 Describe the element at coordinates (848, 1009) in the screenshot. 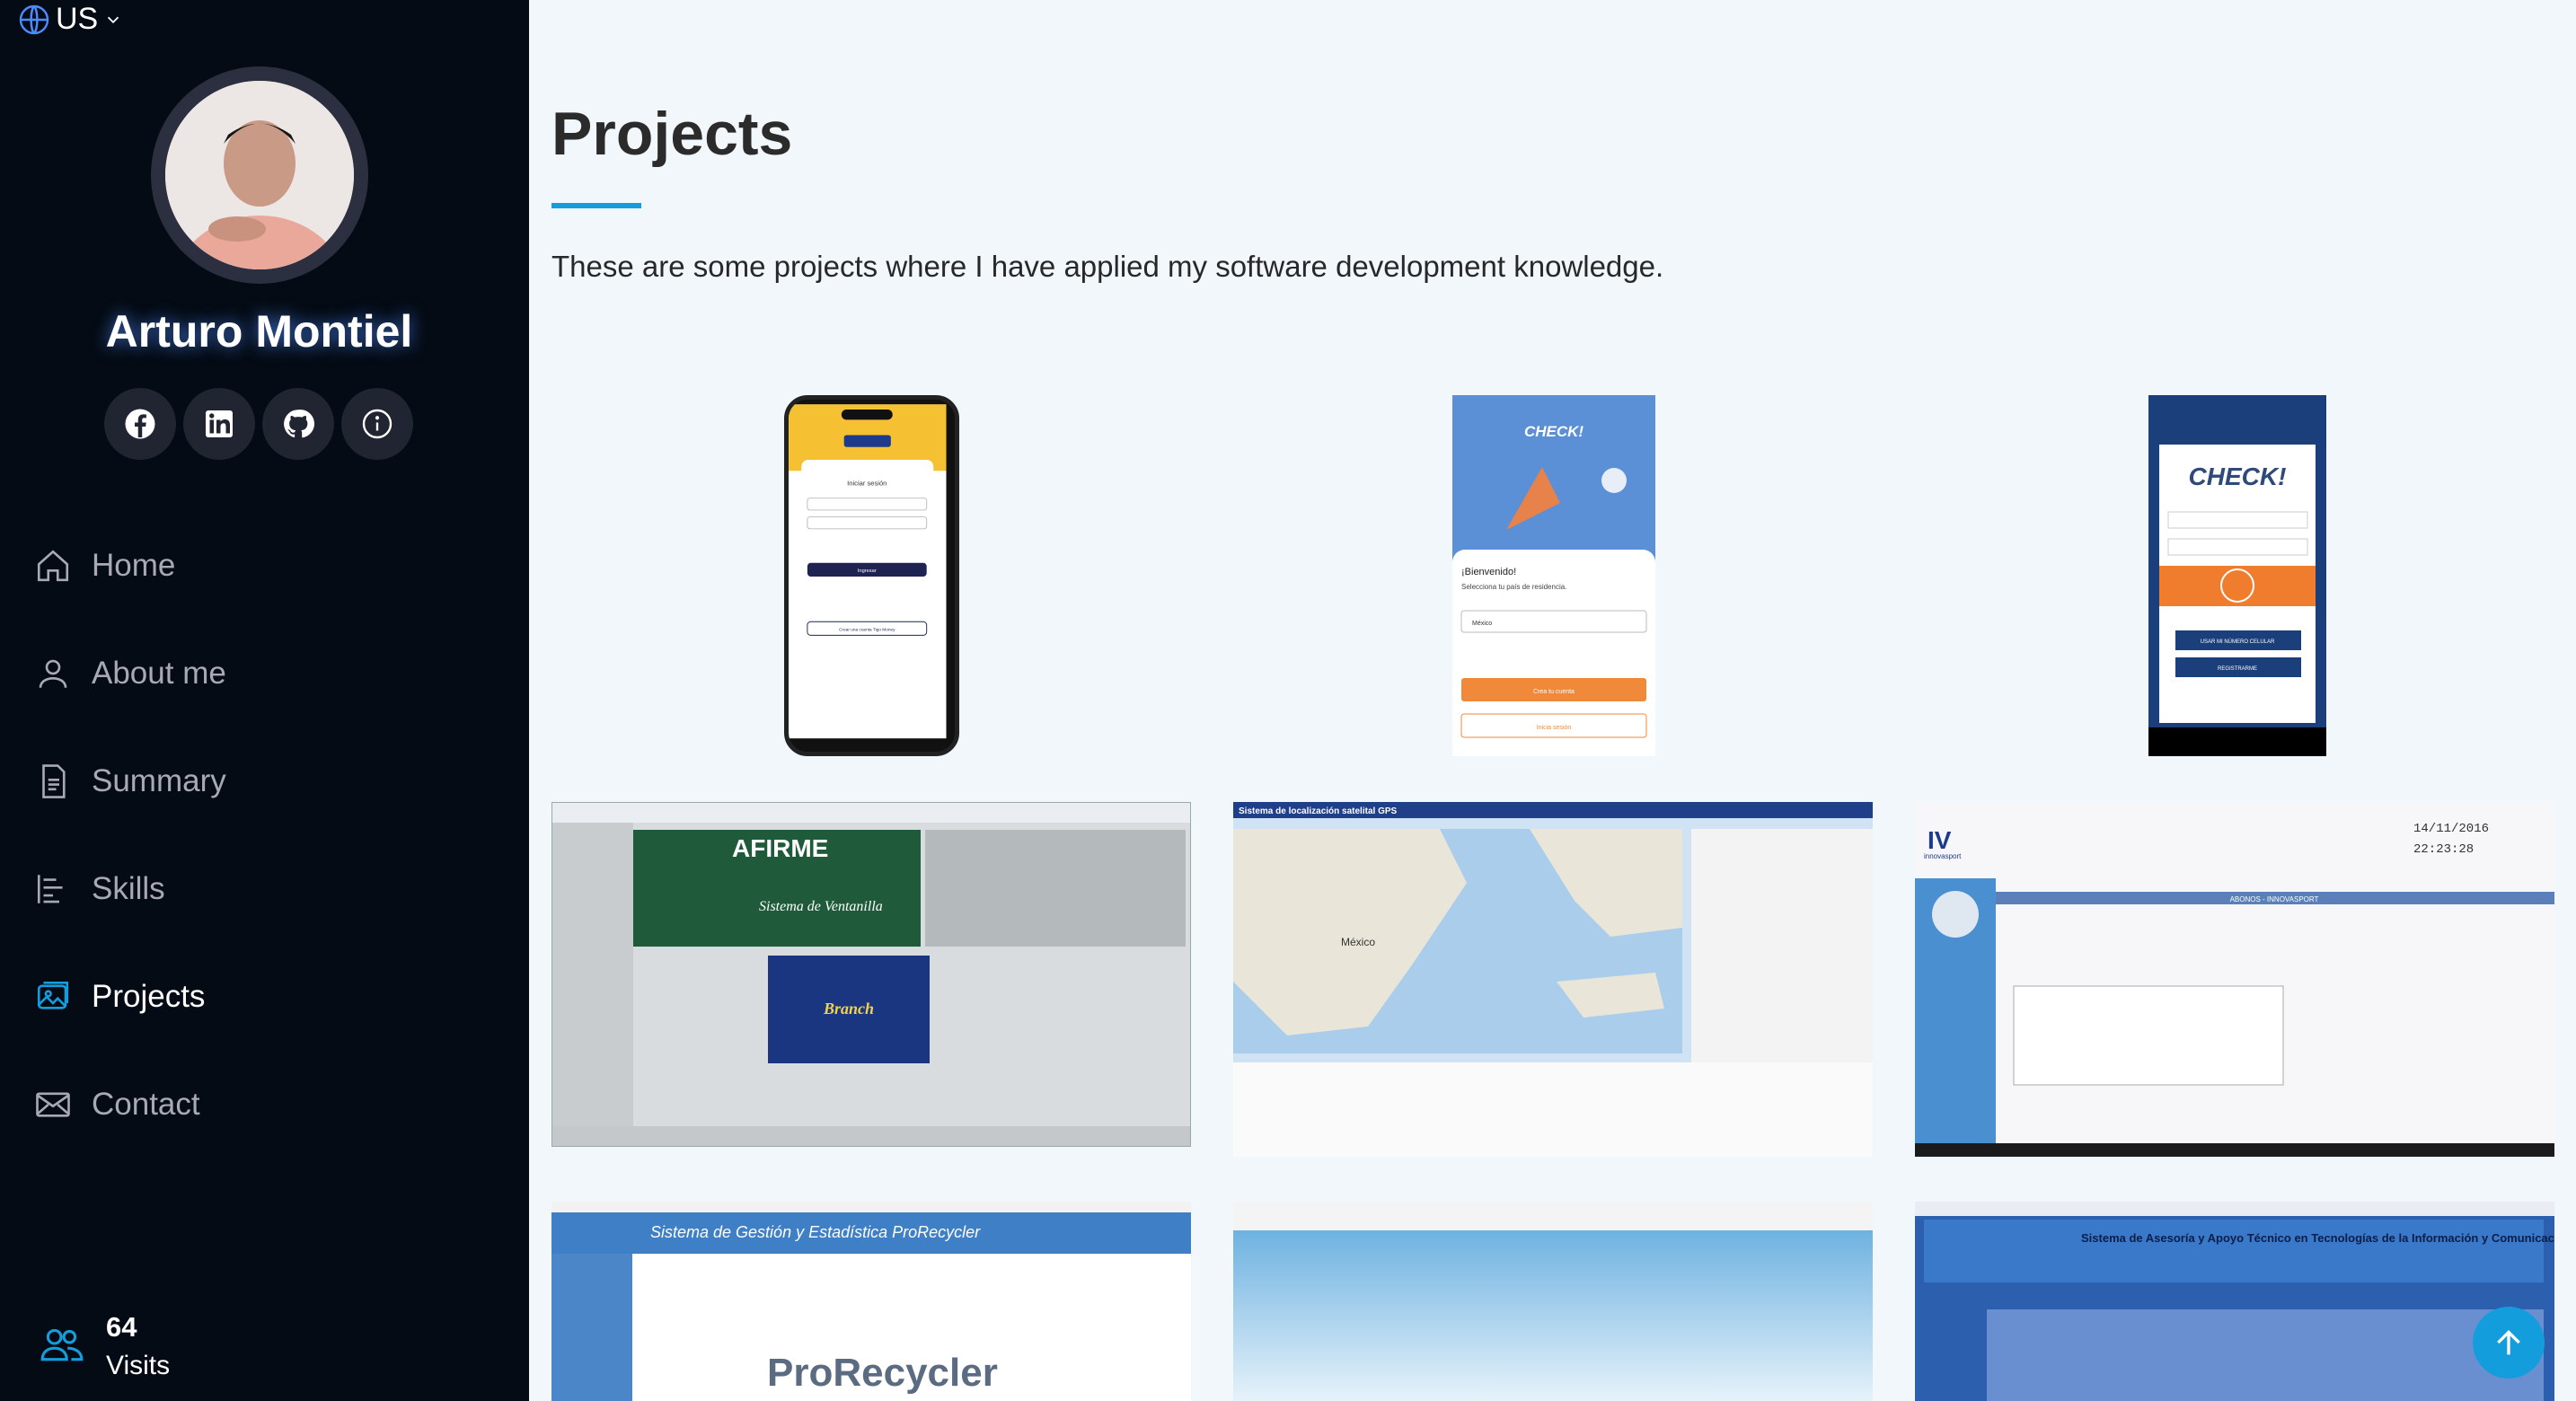

I see `afirme-branch: Branch` at that location.